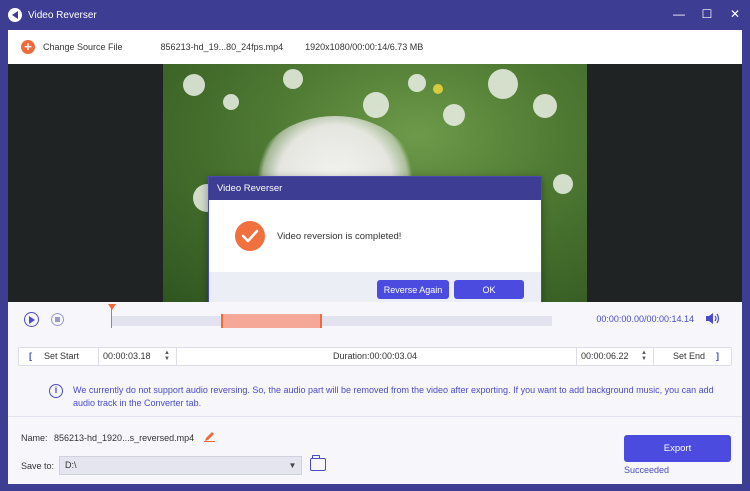 The width and height of the screenshot is (750, 491). I want to click on source-file-info: 1920x1080/00:00:14/6.73 MB, so click(364, 47).